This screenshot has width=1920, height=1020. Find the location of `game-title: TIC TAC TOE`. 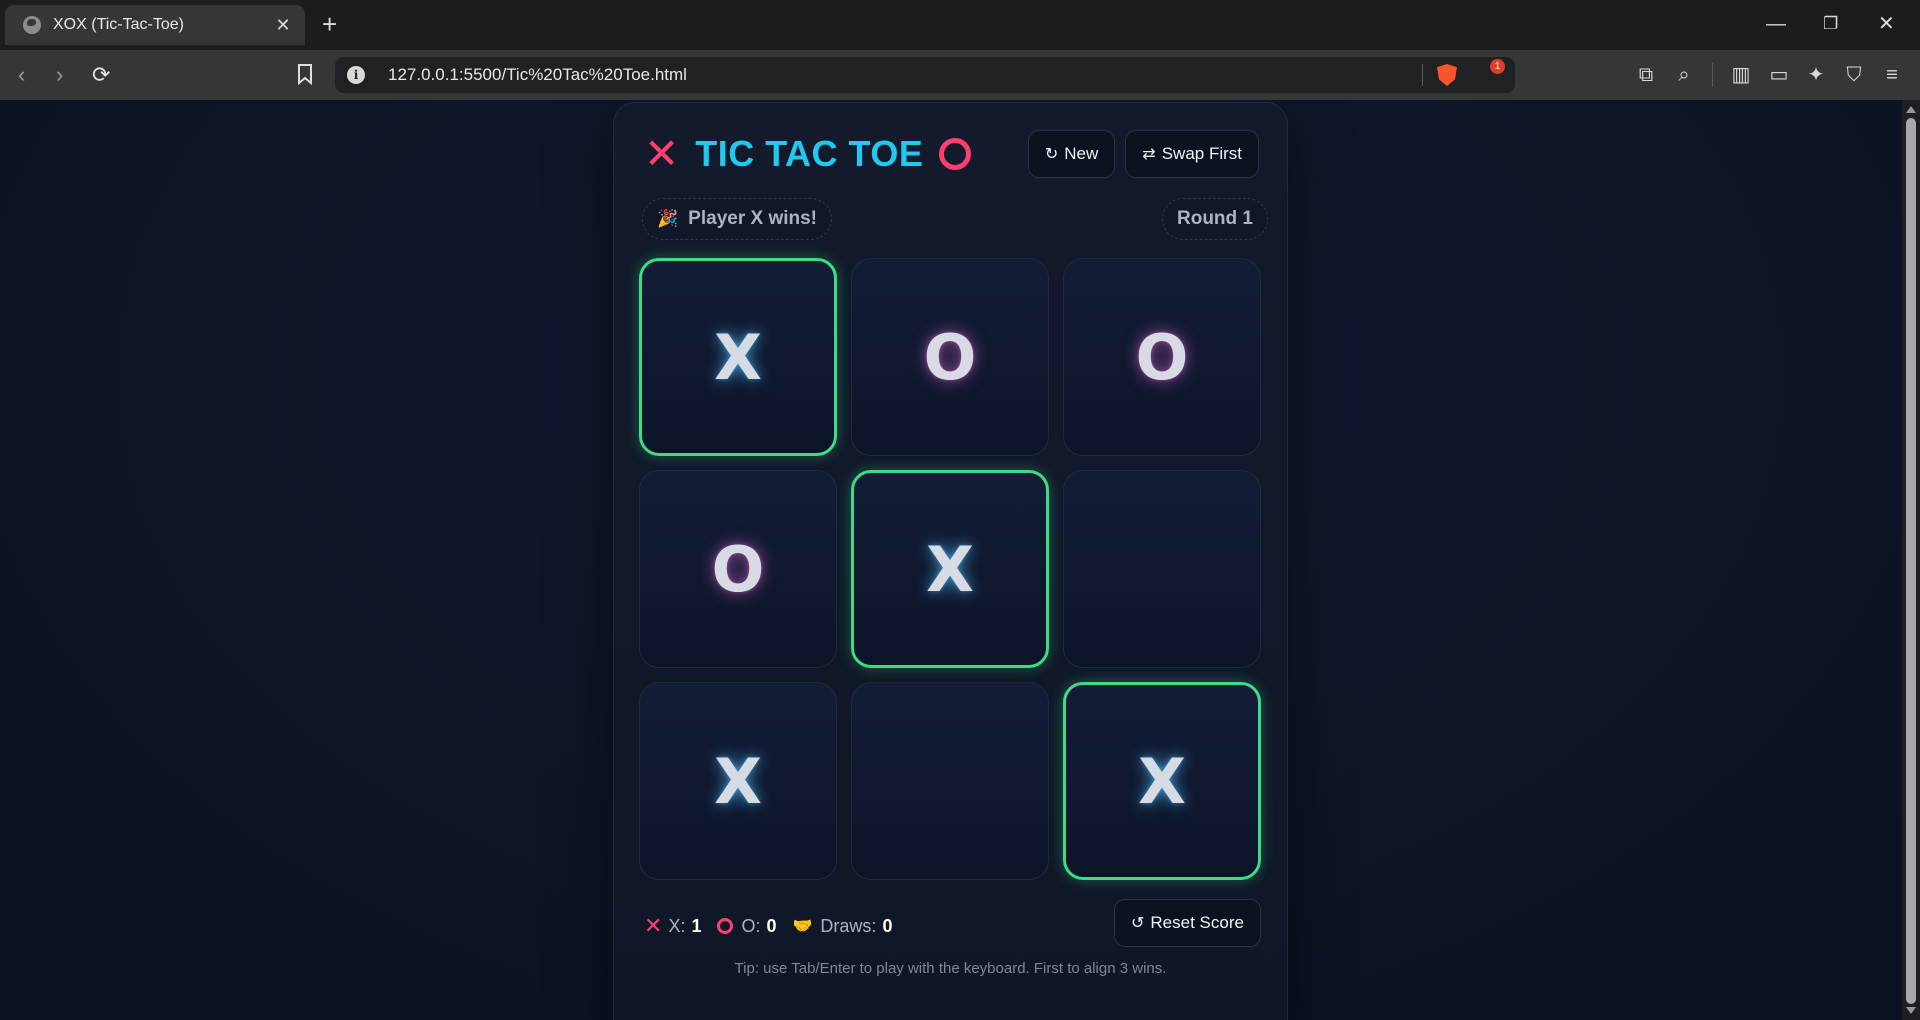

game-title: TIC TAC TOE is located at coordinates (809, 153).